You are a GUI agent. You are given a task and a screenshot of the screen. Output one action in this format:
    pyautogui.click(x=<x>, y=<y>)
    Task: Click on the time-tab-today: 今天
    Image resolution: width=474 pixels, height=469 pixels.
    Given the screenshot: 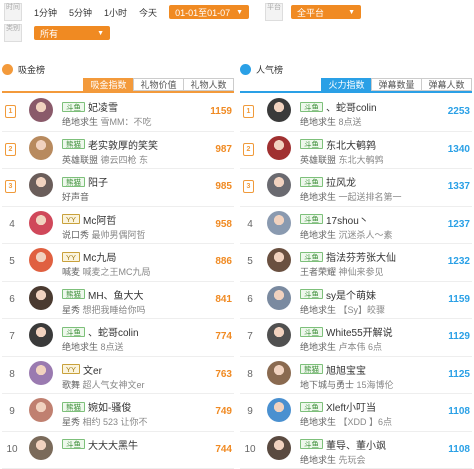 What is the action you would take?
    pyautogui.click(x=148, y=12)
    